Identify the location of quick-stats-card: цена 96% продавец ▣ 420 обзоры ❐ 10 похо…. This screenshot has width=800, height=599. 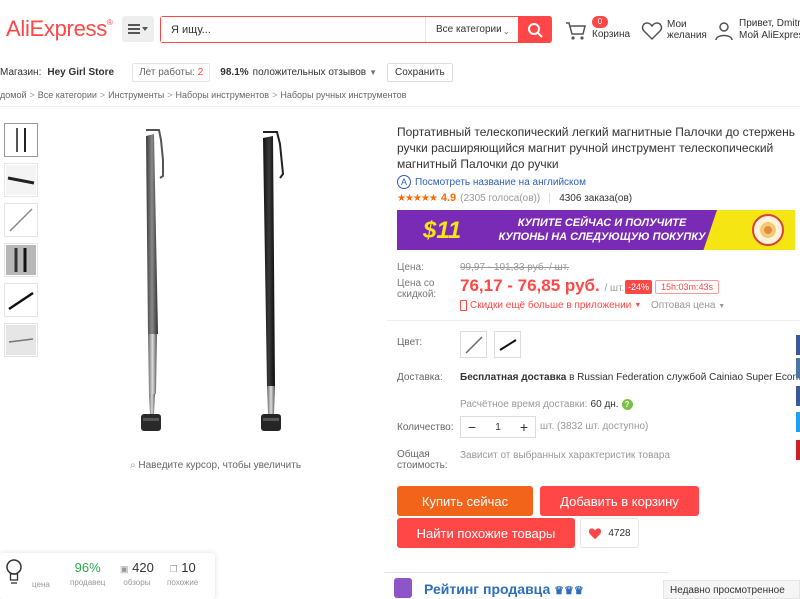
(107, 576).